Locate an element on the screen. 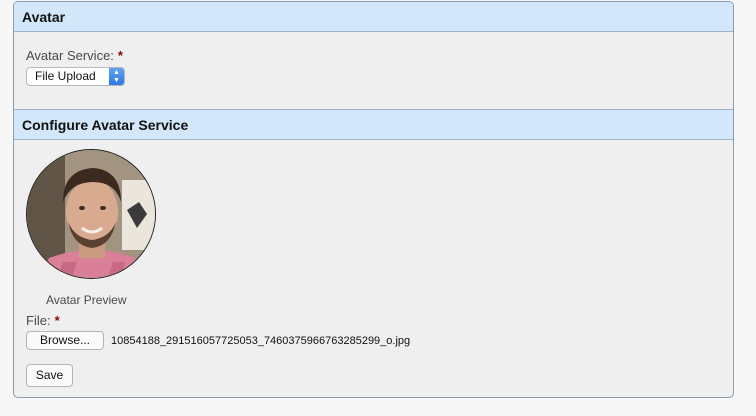 The image size is (756, 416). save-button: Save is located at coordinates (49, 375).